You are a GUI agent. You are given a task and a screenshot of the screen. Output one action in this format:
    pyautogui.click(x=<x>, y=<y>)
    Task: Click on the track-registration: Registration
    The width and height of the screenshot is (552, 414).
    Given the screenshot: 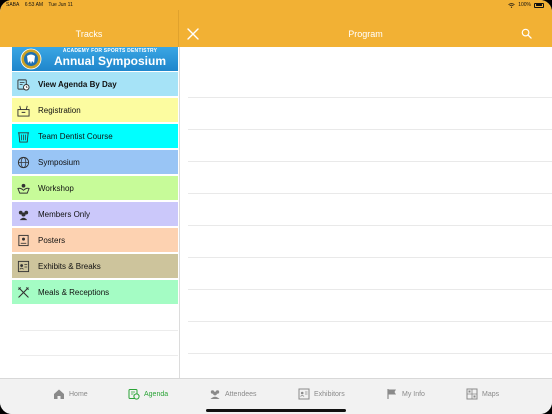 What is the action you would take?
    pyautogui.click(x=95, y=110)
    